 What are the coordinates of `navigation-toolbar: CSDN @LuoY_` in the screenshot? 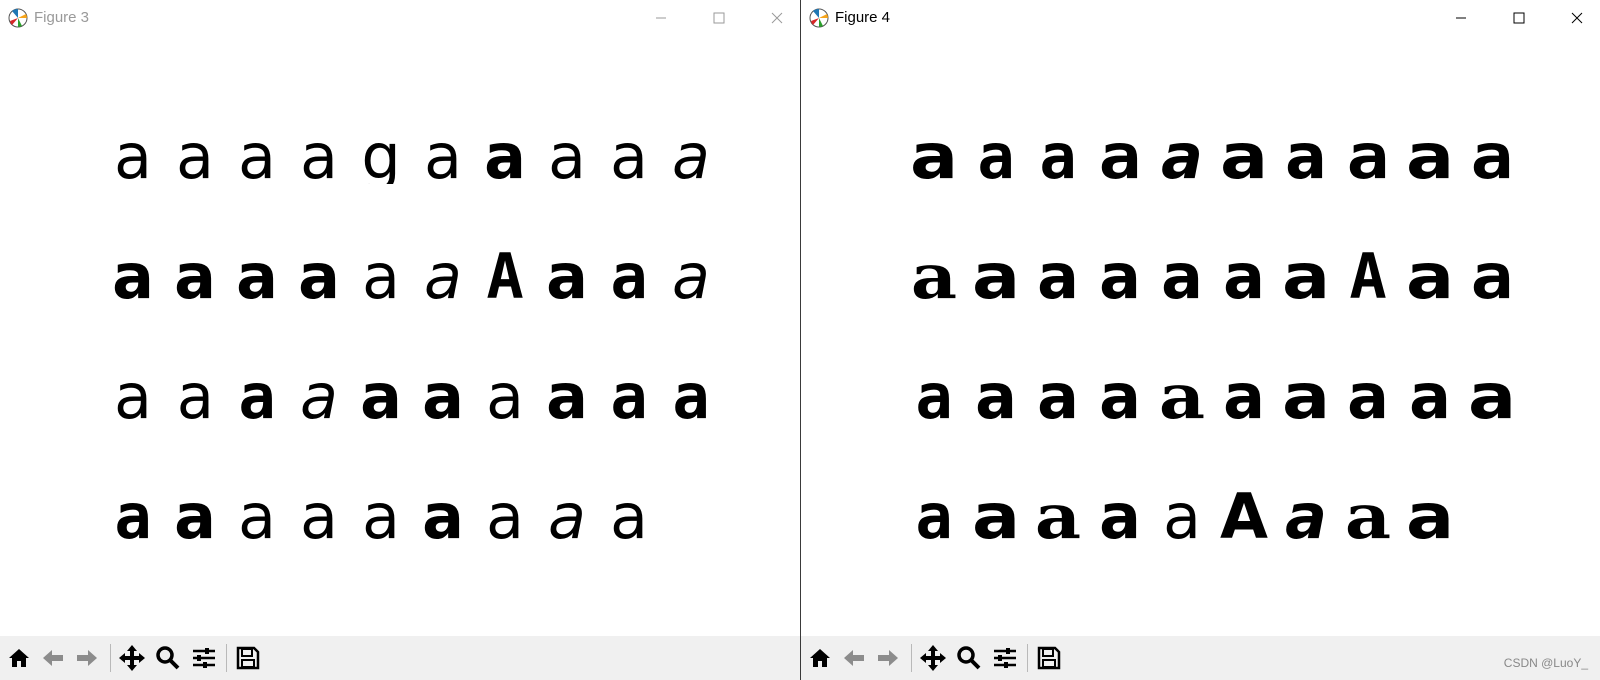 It's located at (1200, 658).